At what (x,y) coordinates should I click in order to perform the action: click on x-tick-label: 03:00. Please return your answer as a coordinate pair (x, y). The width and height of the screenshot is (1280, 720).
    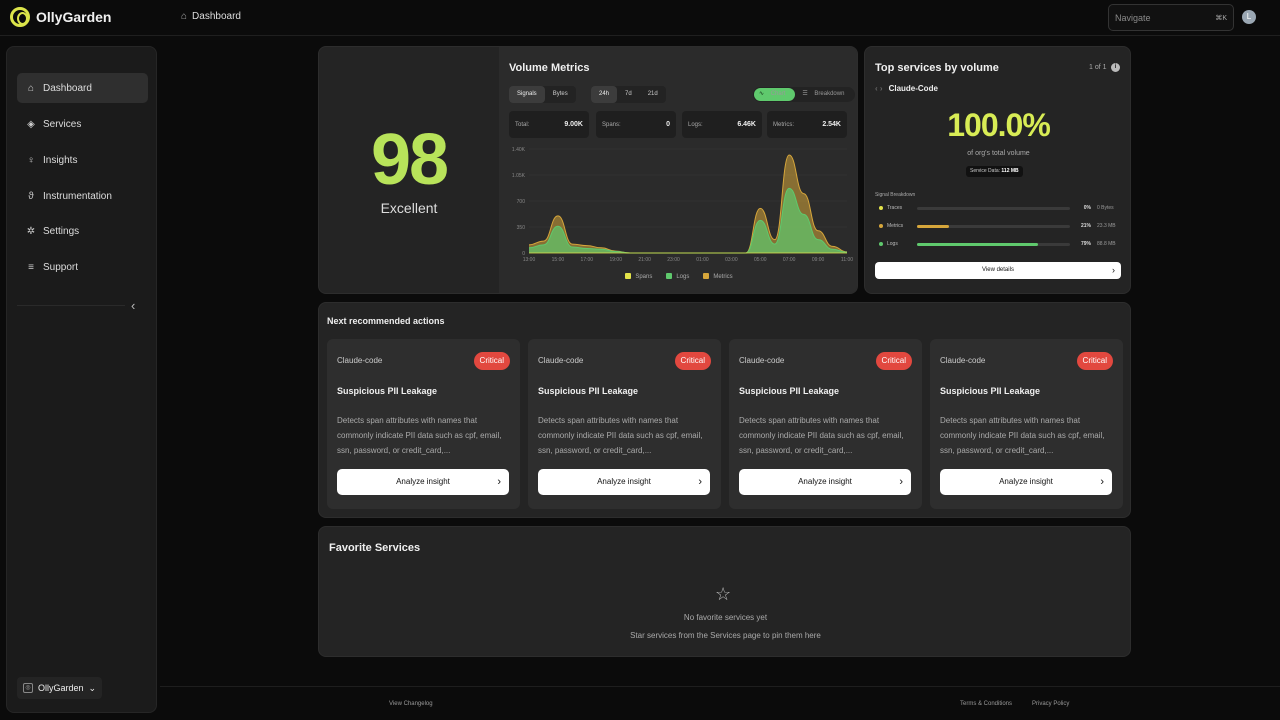
    Looking at the image, I should click on (731, 260).